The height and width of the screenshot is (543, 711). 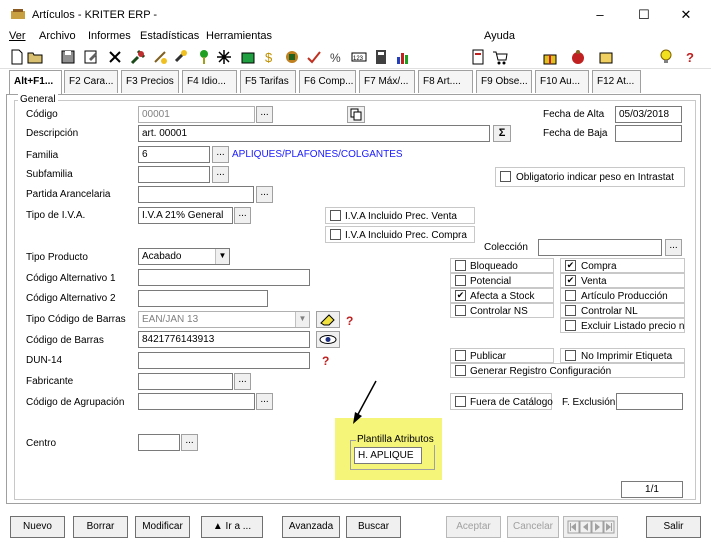 I want to click on iva-input: I.V.A 21% General, so click(x=185, y=215).